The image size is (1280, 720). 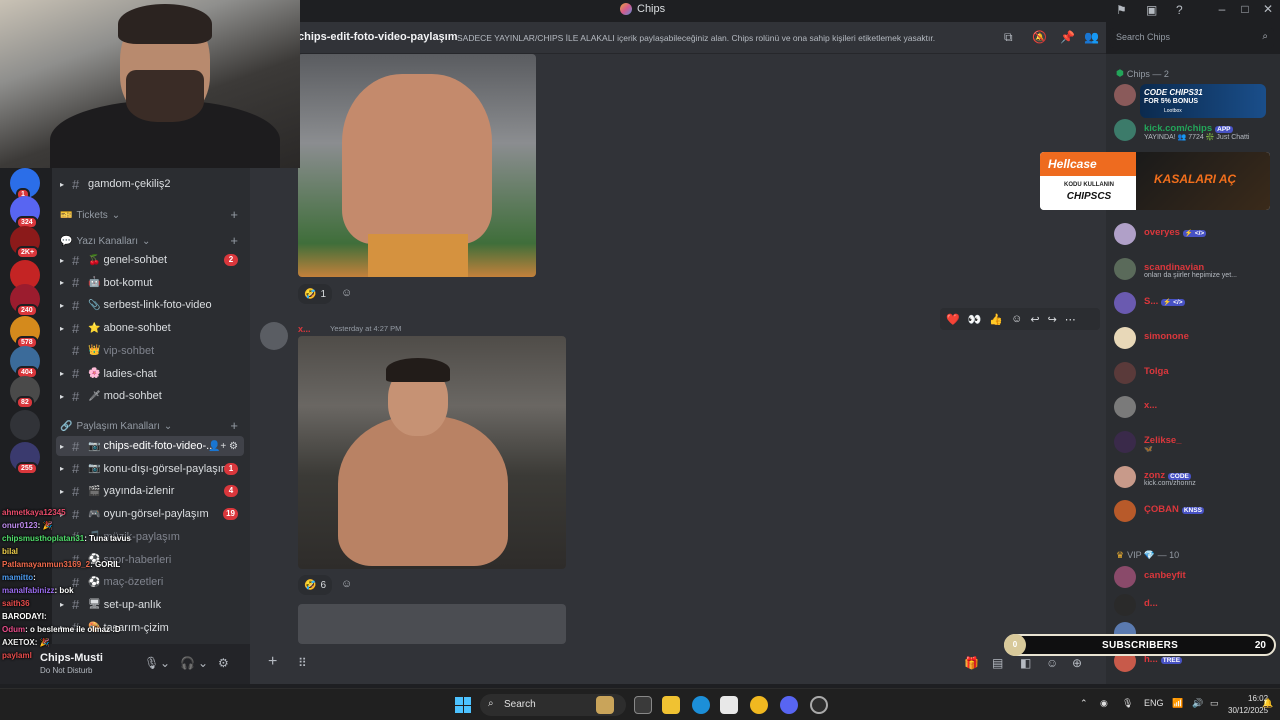 What do you see at coordinates (116, 426) in the screenshot?
I see `category-share: 🔗 Paylaşım Kanalları ⌄` at bounding box center [116, 426].